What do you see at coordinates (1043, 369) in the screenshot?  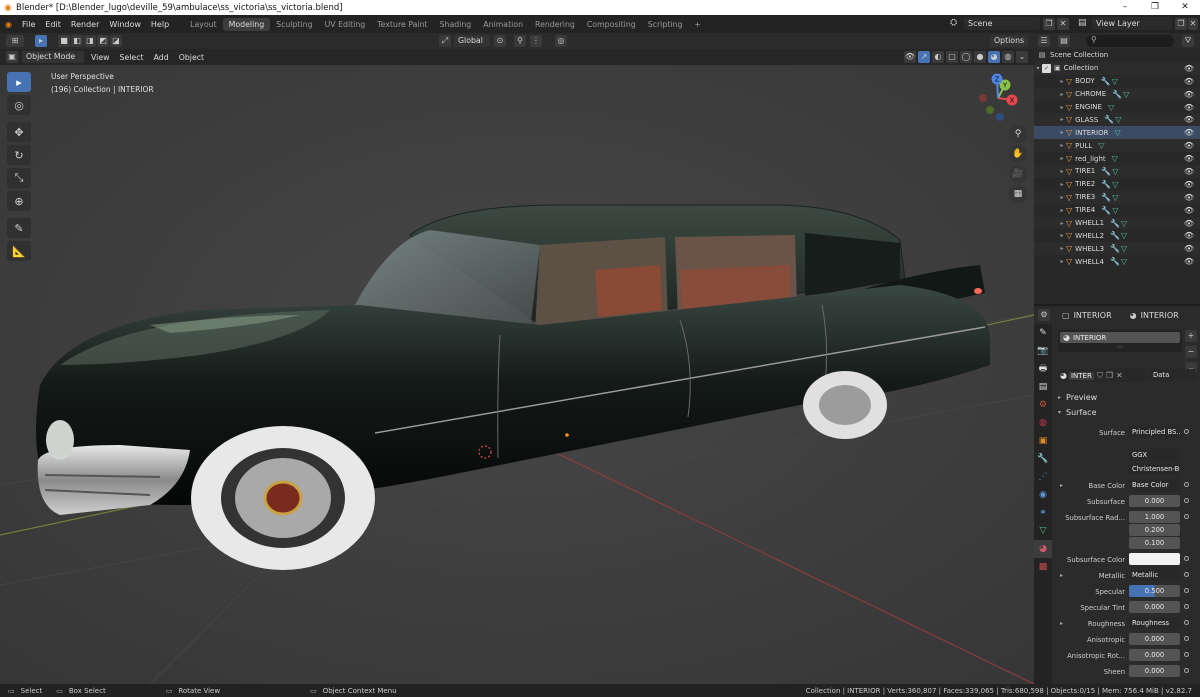 I see `output-tab-icon: 🖶` at bounding box center [1043, 369].